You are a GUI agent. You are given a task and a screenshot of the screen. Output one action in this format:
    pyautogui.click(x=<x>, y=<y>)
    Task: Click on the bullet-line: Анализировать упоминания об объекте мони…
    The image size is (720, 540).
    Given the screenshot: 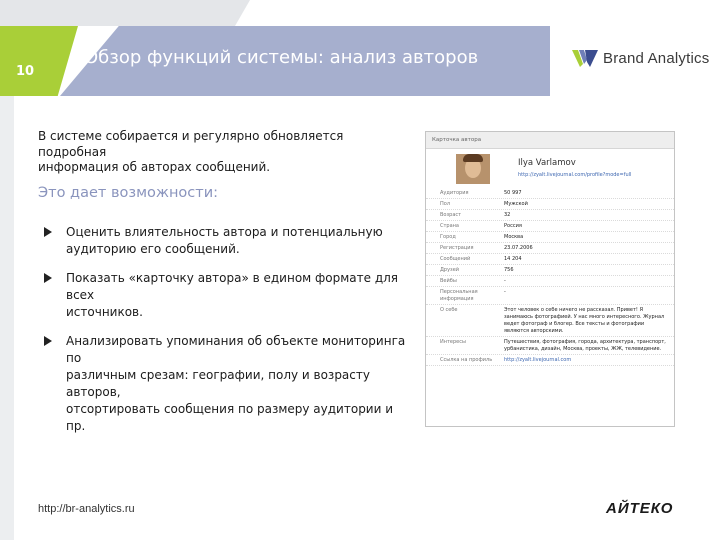 What is the action you would take?
    pyautogui.click(x=236, y=349)
    